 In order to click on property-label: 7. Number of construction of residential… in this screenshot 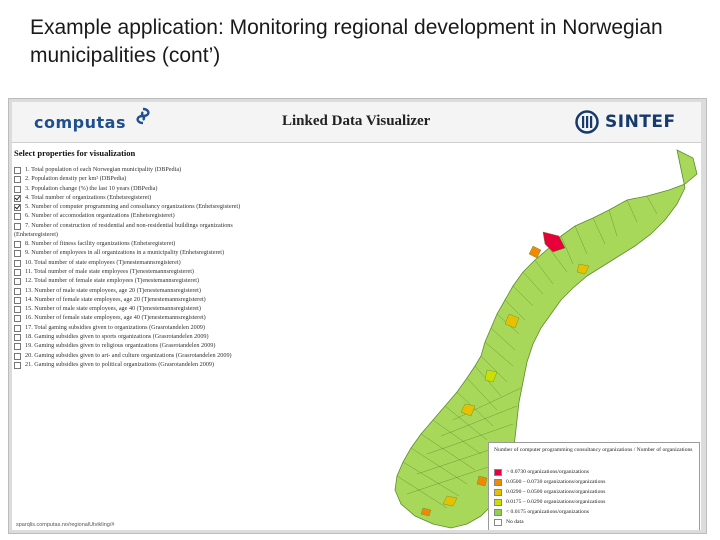, I will do `click(129, 225)`.